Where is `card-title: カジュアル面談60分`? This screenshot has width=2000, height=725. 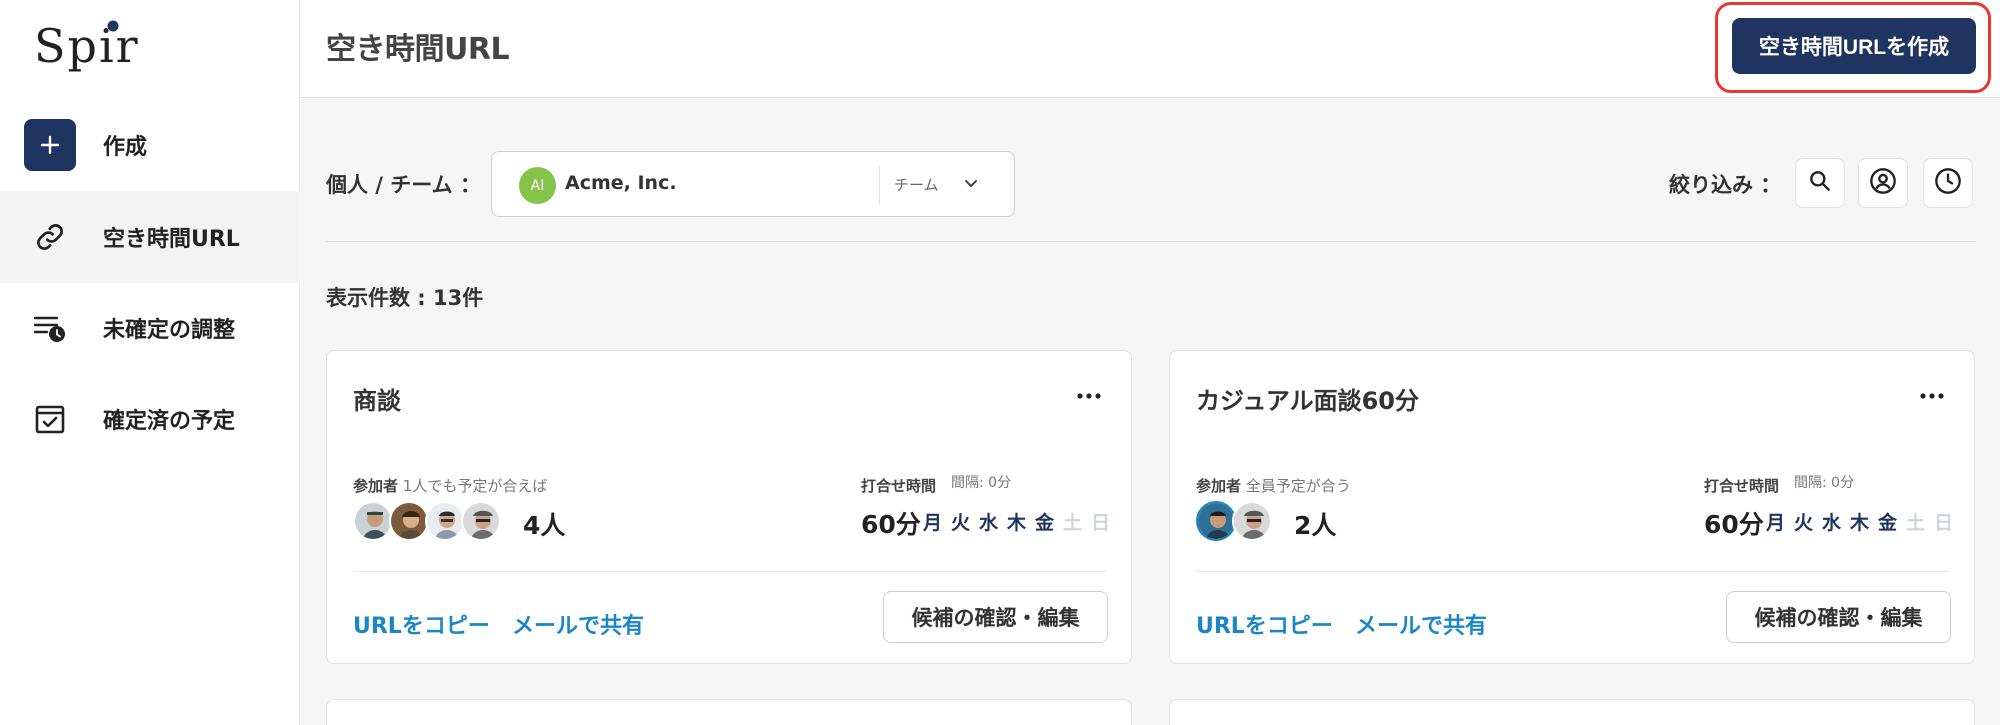
card-title: カジュアル面談60分 is located at coordinates (1307, 401).